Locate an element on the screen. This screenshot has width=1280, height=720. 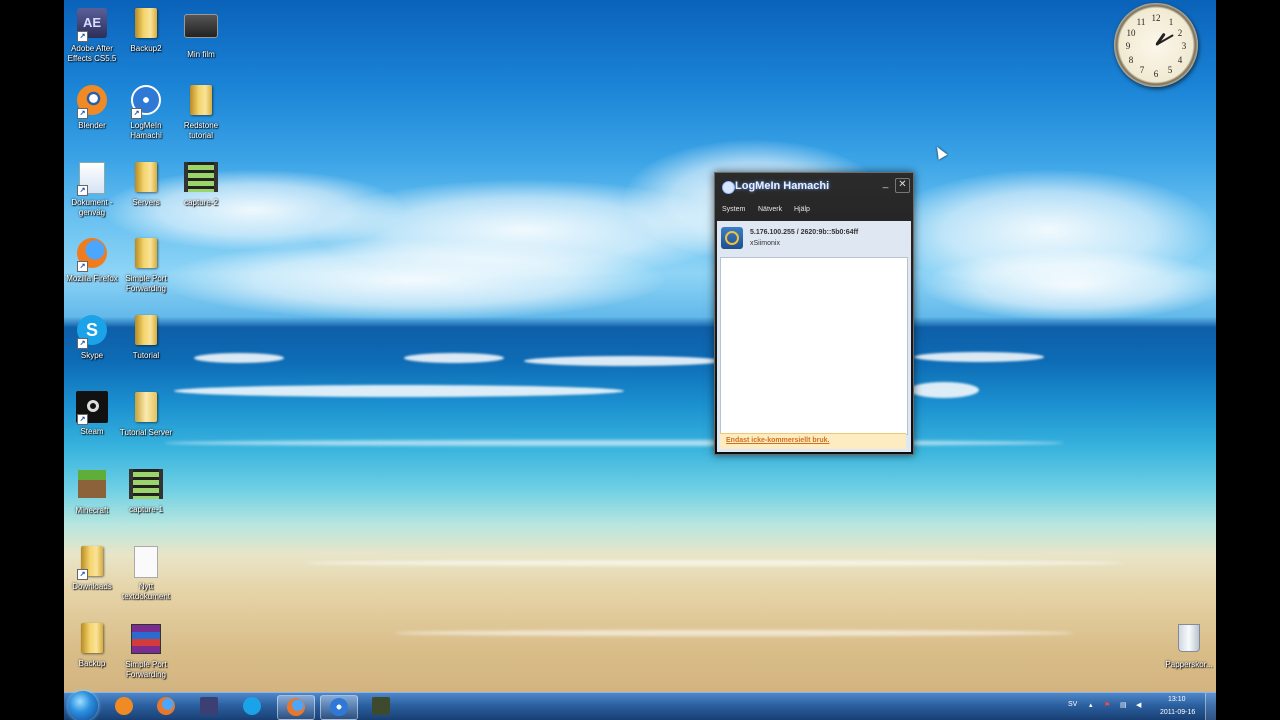
clock-number: 5 is located at coordinates (1170, 70).